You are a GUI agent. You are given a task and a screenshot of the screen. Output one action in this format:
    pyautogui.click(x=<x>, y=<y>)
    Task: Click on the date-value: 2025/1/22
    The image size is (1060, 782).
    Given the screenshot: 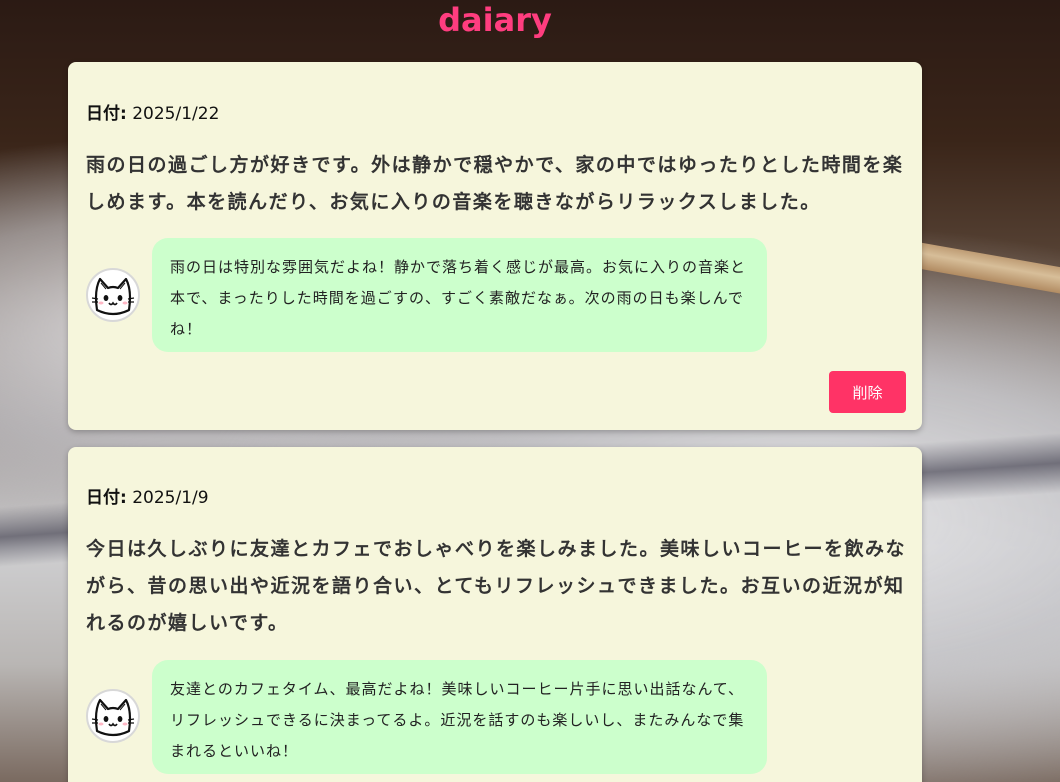 What is the action you would take?
    pyautogui.click(x=176, y=114)
    